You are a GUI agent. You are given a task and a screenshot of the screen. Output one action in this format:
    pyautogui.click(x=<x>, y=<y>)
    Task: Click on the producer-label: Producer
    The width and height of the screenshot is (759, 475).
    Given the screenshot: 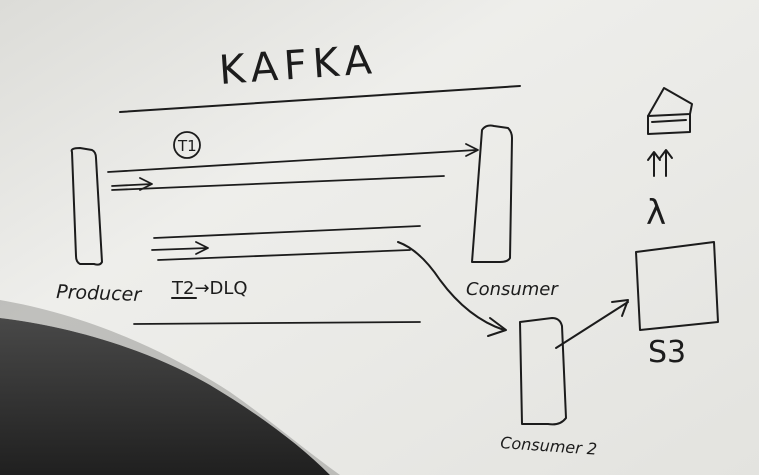 What is the action you would take?
    pyautogui.click(x=99, y=293)
    